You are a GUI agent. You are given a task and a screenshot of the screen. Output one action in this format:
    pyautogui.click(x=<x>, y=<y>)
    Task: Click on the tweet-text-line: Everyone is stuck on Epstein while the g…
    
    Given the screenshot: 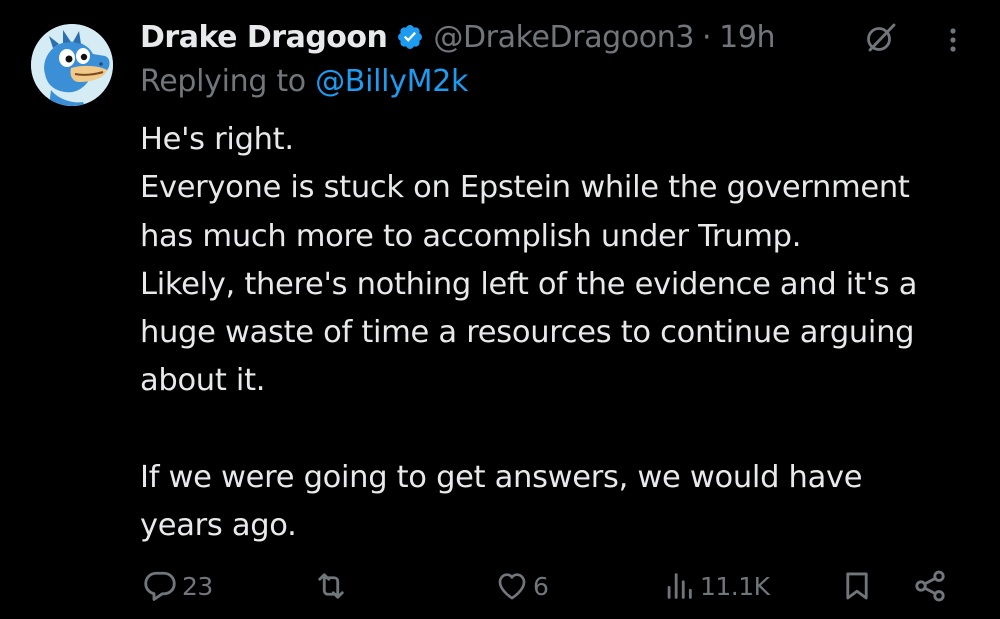 What is the action you would take?
    pyautogui.click(x=525, y=188)
    